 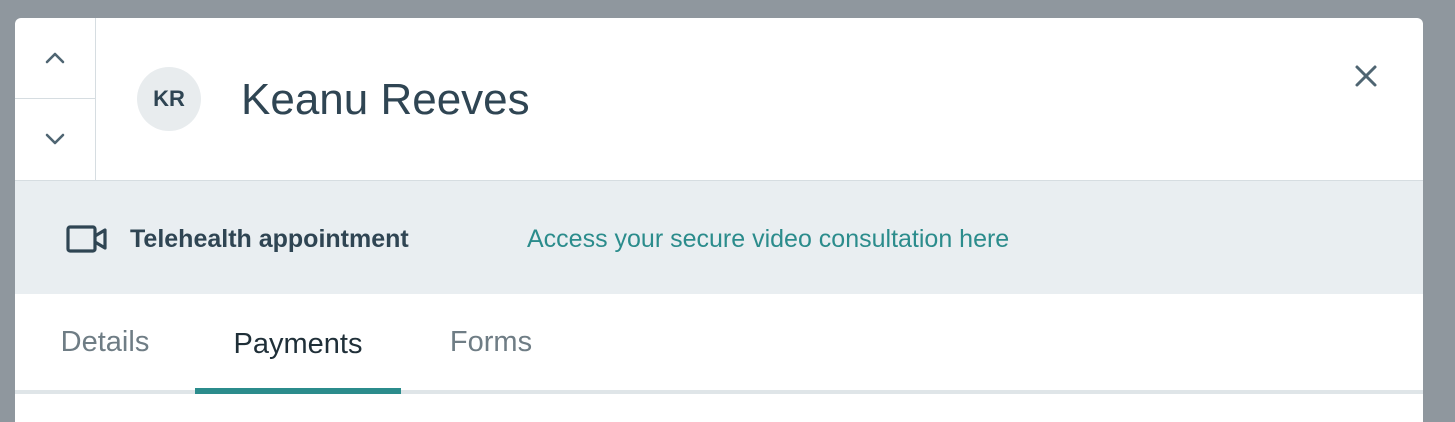 I want to click on previous-record-button, so click(x=55, y=58).